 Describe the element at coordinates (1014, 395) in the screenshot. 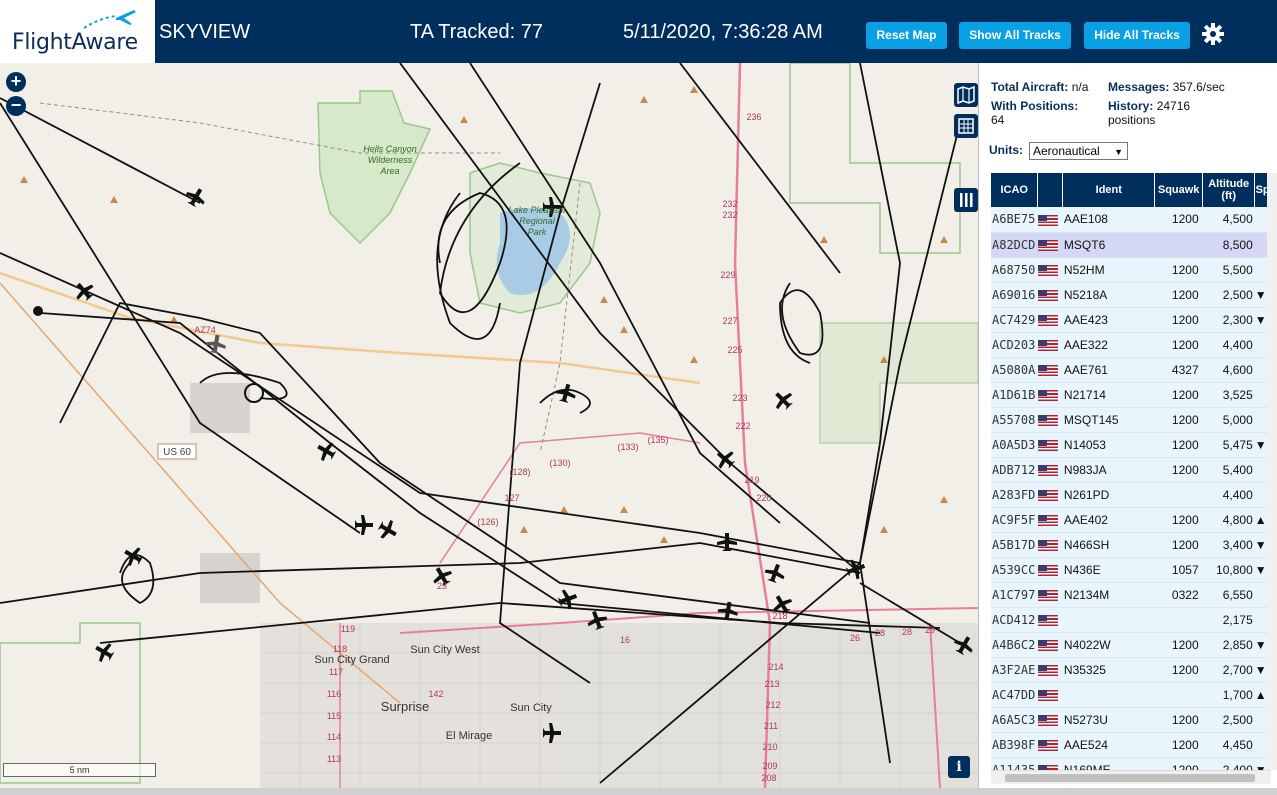

I see `icao-cell: A1D61B` at that location.